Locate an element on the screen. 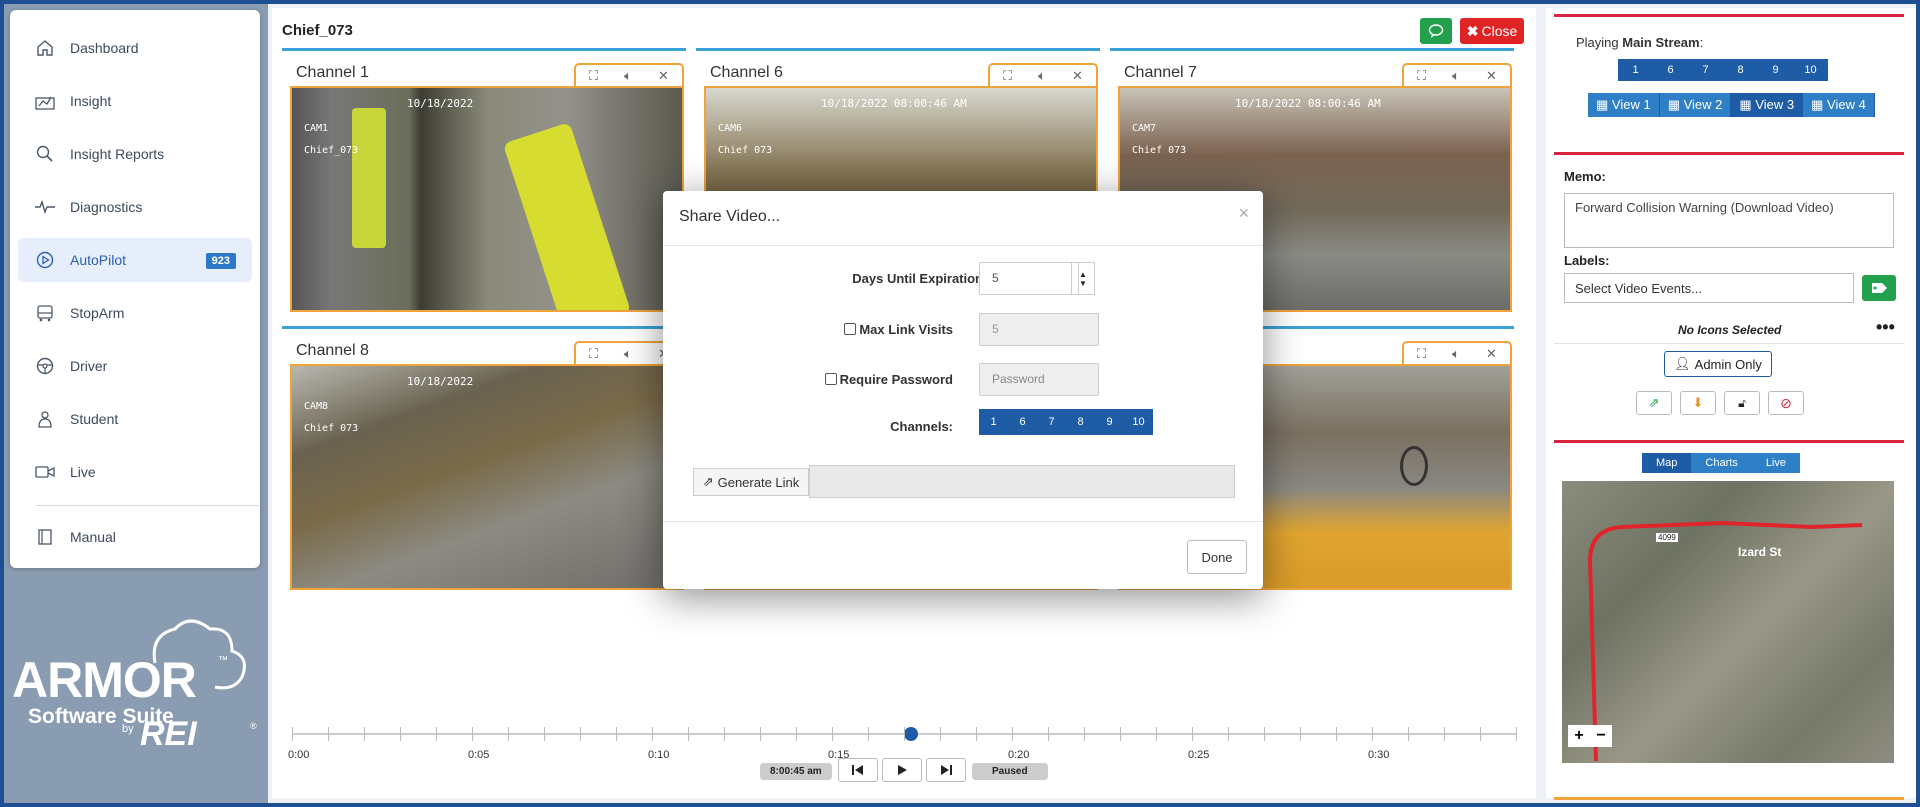 Image resolution: width=1920 pixels, height=807 pixels. days-stepper: ▲ ▼ is located at coordinates (1083, 278).